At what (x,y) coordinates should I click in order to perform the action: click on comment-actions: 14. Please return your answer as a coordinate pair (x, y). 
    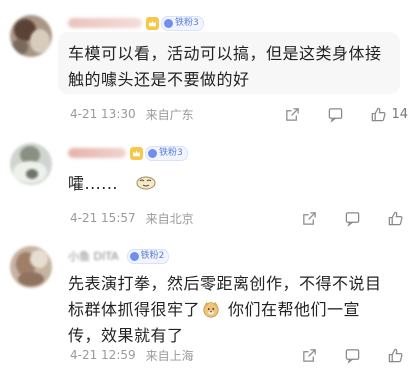
    Looking at the image, I should click on (333, 114).